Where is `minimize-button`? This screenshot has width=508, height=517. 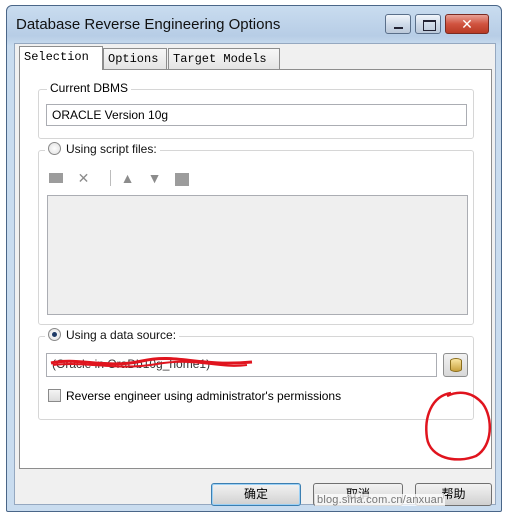 minimize-button is located at coordinates (398, 24).